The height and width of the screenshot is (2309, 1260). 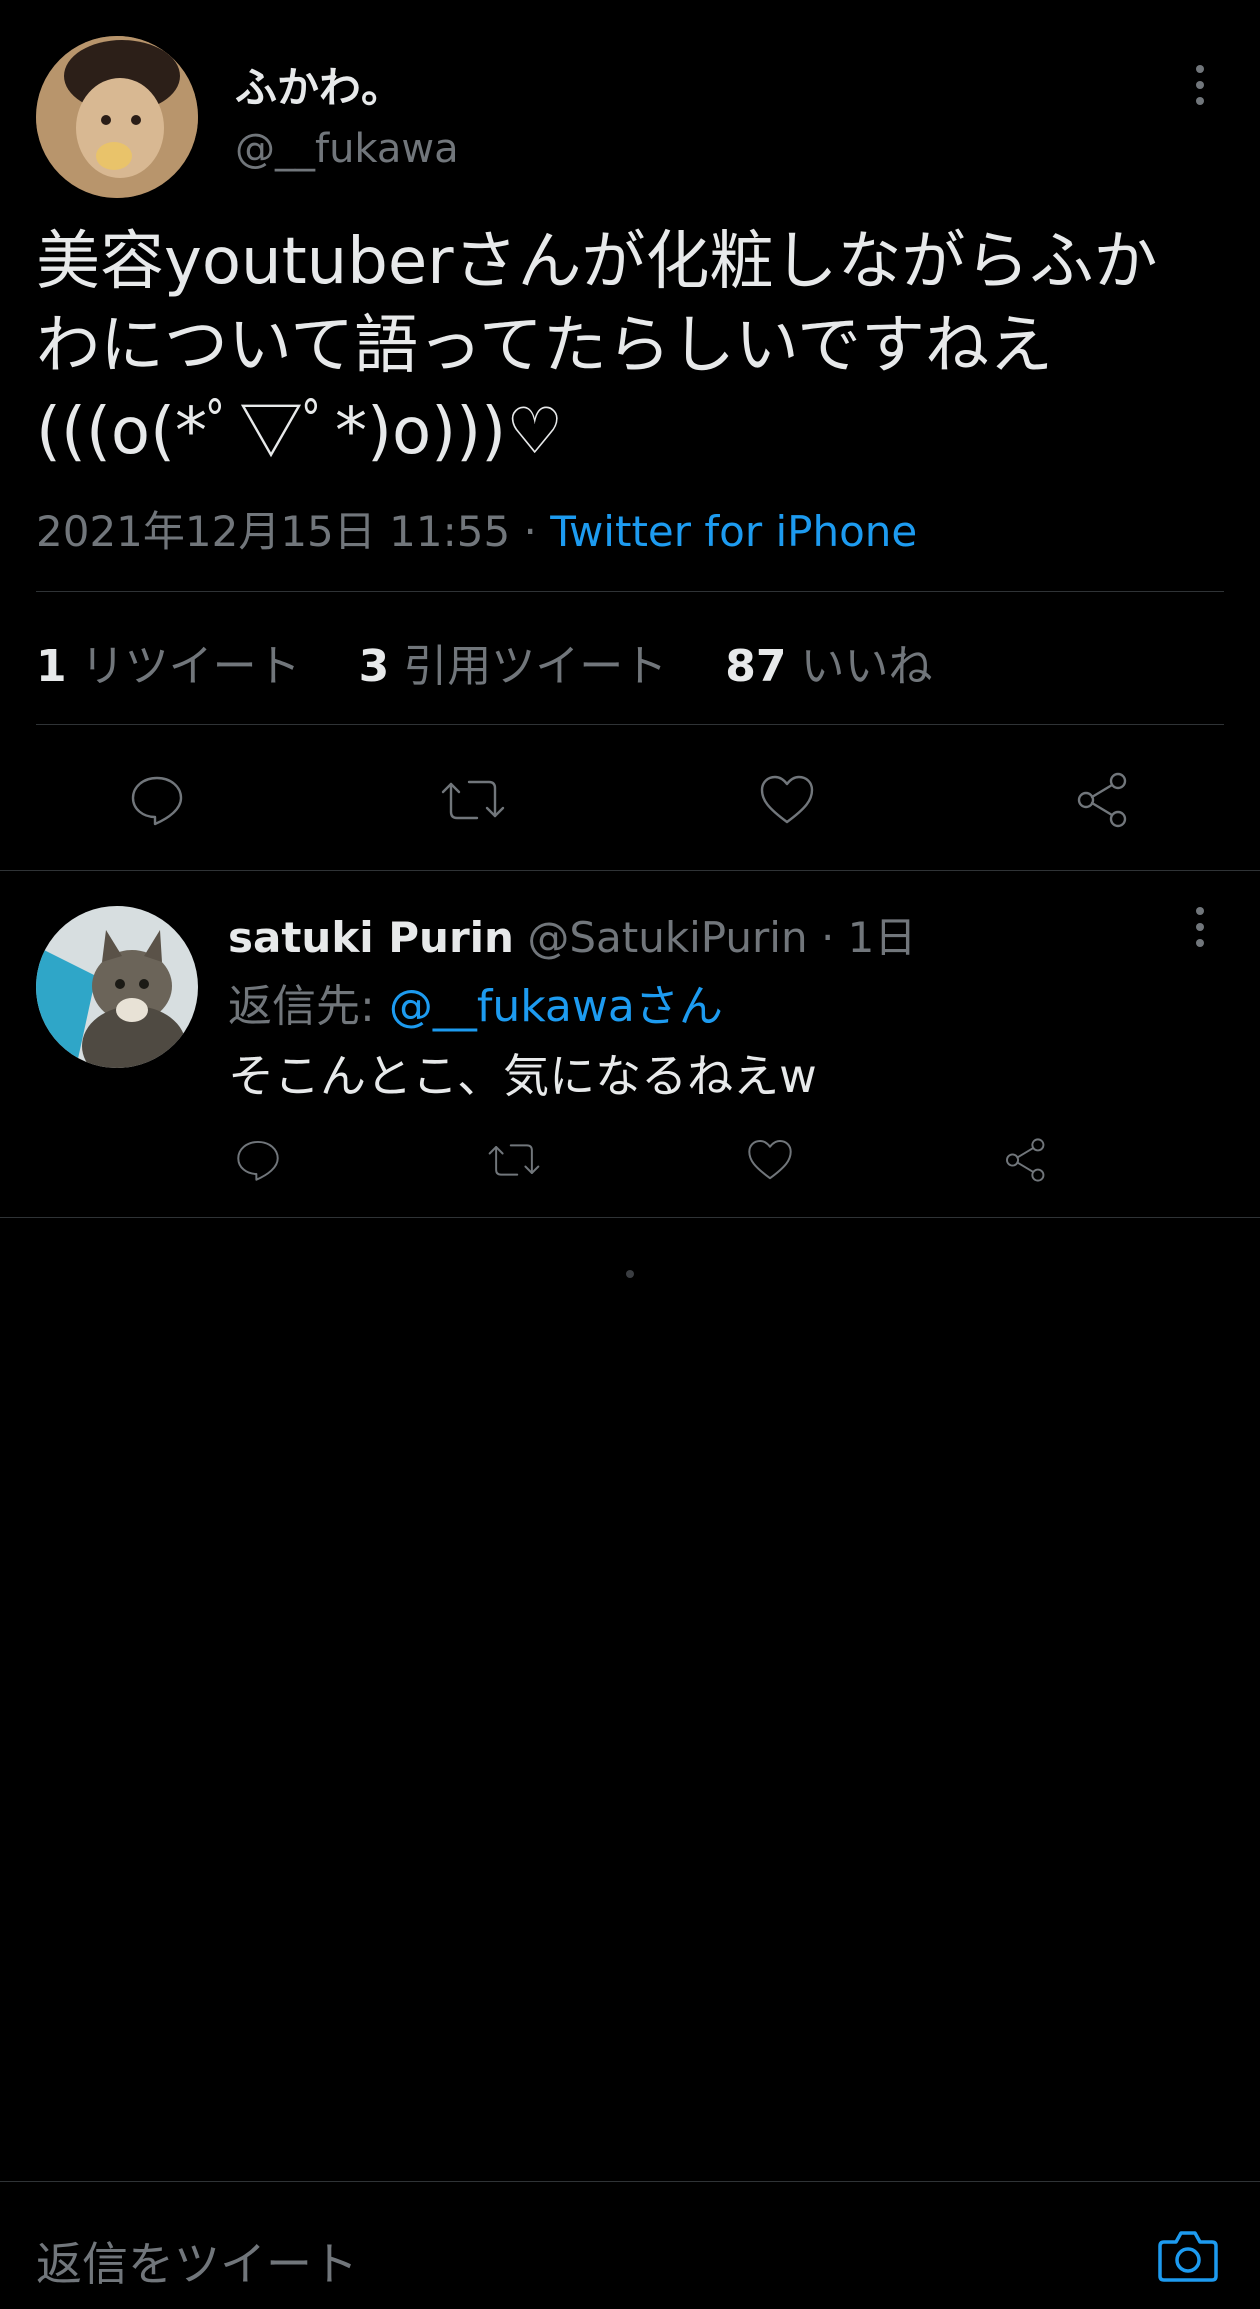 What do you see at coordinates (1200, 927) in the screenshot?
I see `reply-more-options-icon` at bounding box center [1200, 927].